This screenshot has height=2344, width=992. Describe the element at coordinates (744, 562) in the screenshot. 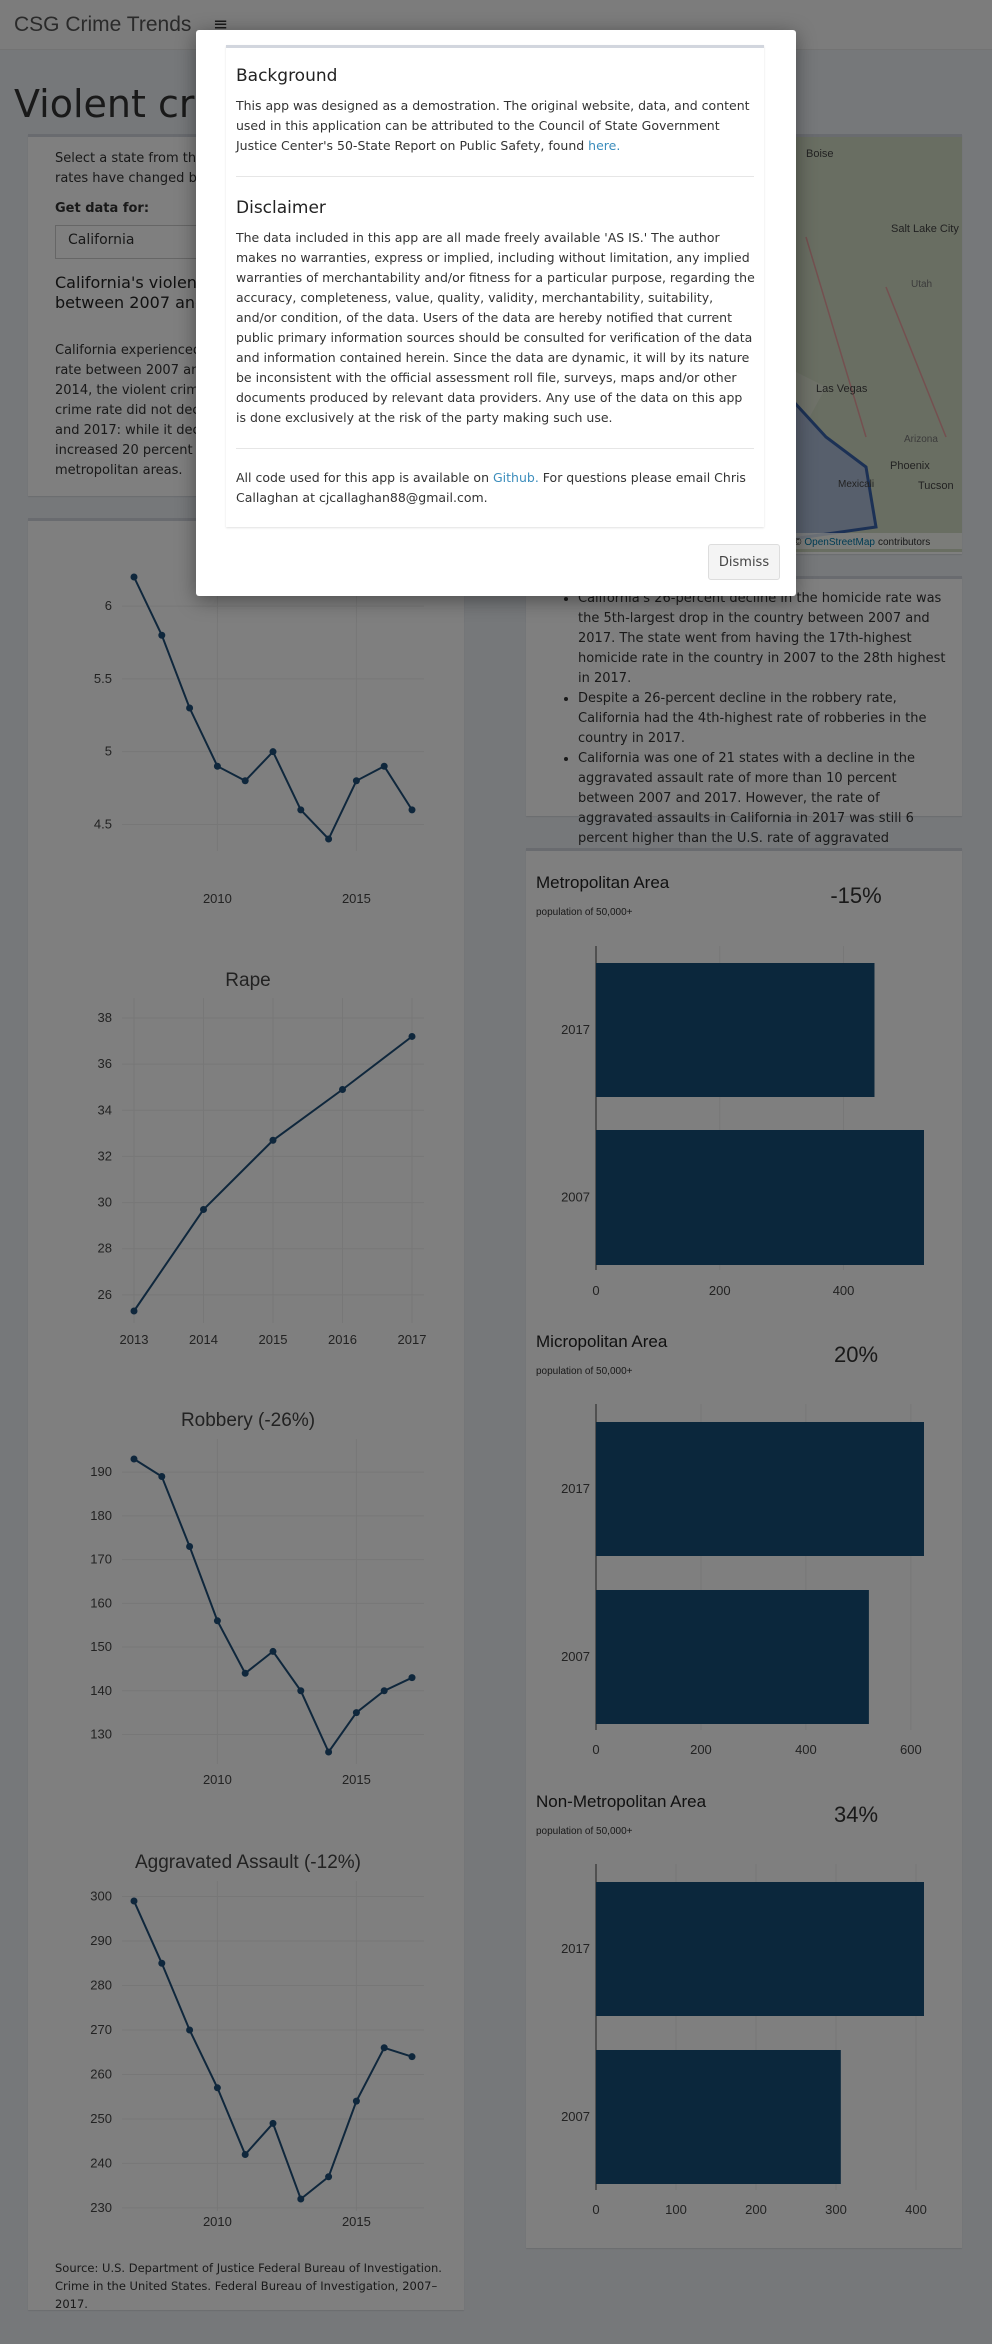

I see `dismiss-button: Dismiss` at that location.